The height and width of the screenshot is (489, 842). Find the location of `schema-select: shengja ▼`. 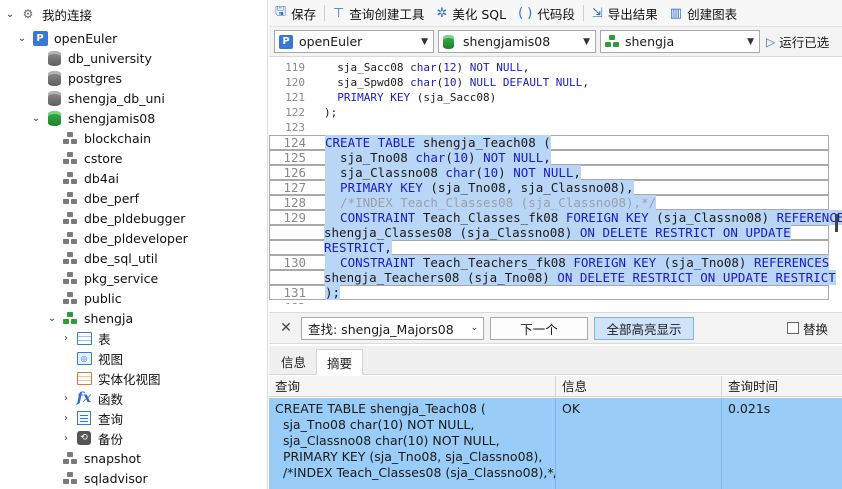

schema-select: shengja ▼ is located at coordinates (680, 41).